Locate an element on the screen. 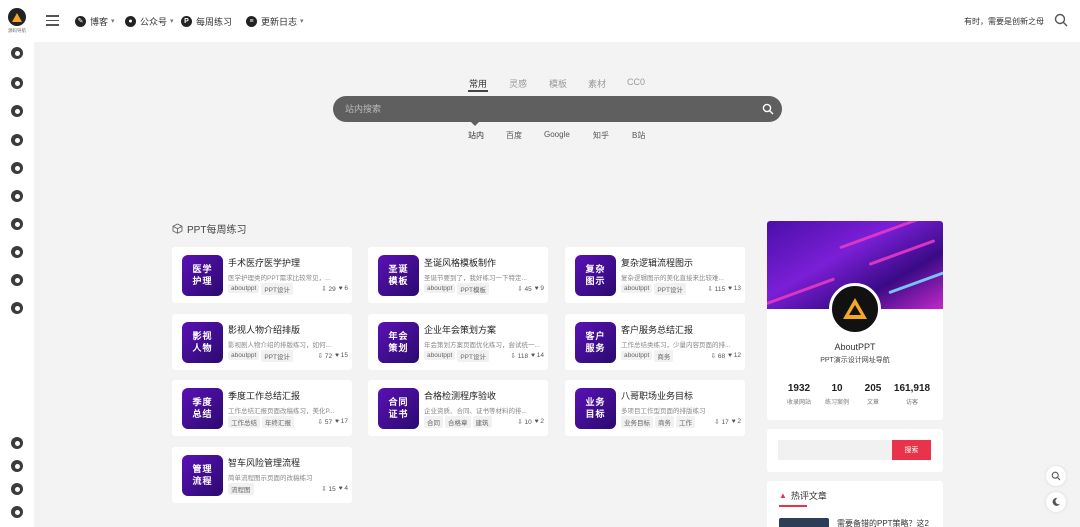 The image size is (1080, 527). card-title: 影视人物介绍排版 is located at coordinates (264, 329).